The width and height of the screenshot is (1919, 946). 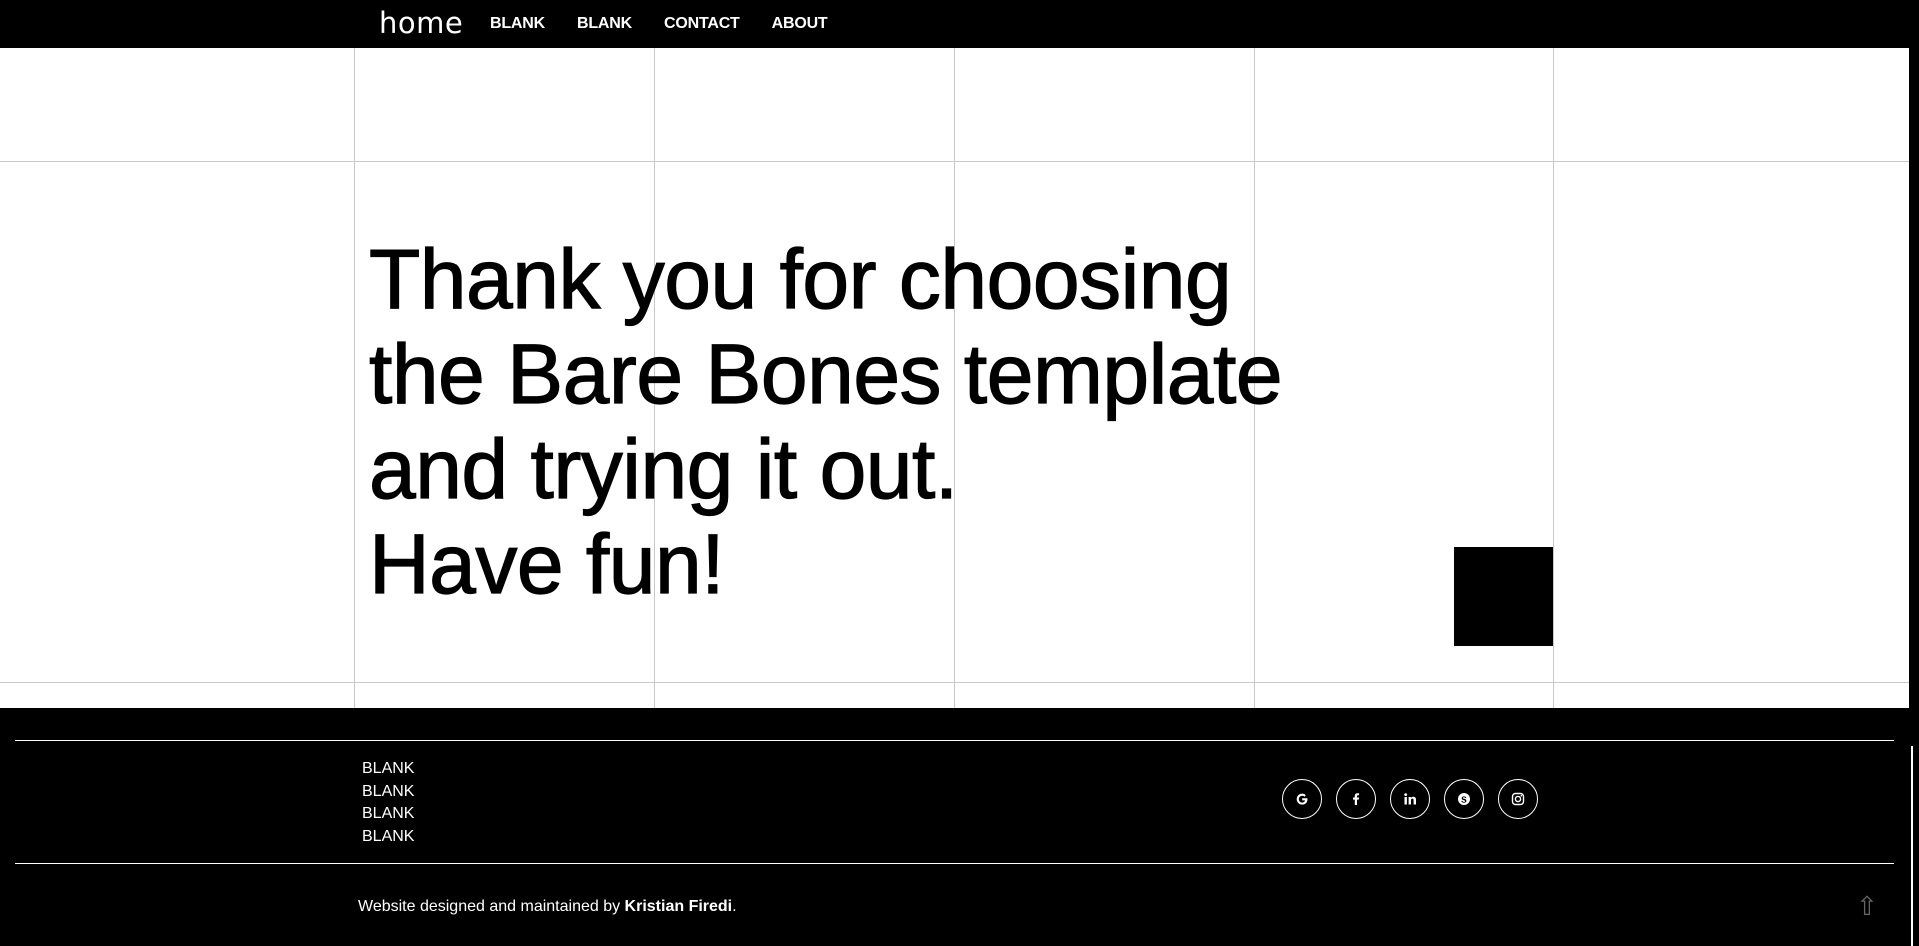 What do you see at coordinates (1915, 846) in the screenshot?
I see `scrollbar-thumb` at bounding box center [1915, 846].